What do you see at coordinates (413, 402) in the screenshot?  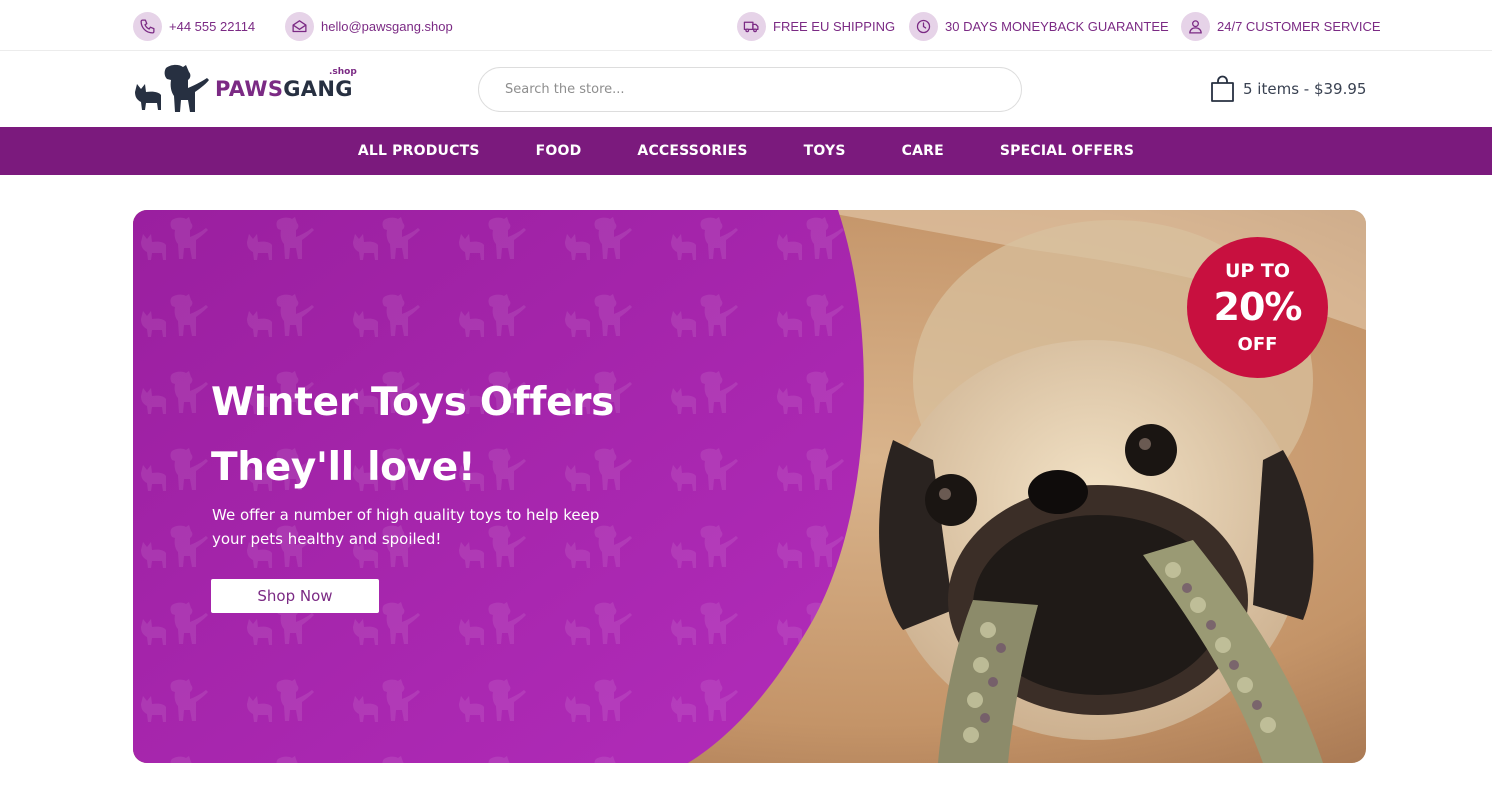 I see `hero-title-line1: Winter Toys Offers` at bounding box center [413, 402].